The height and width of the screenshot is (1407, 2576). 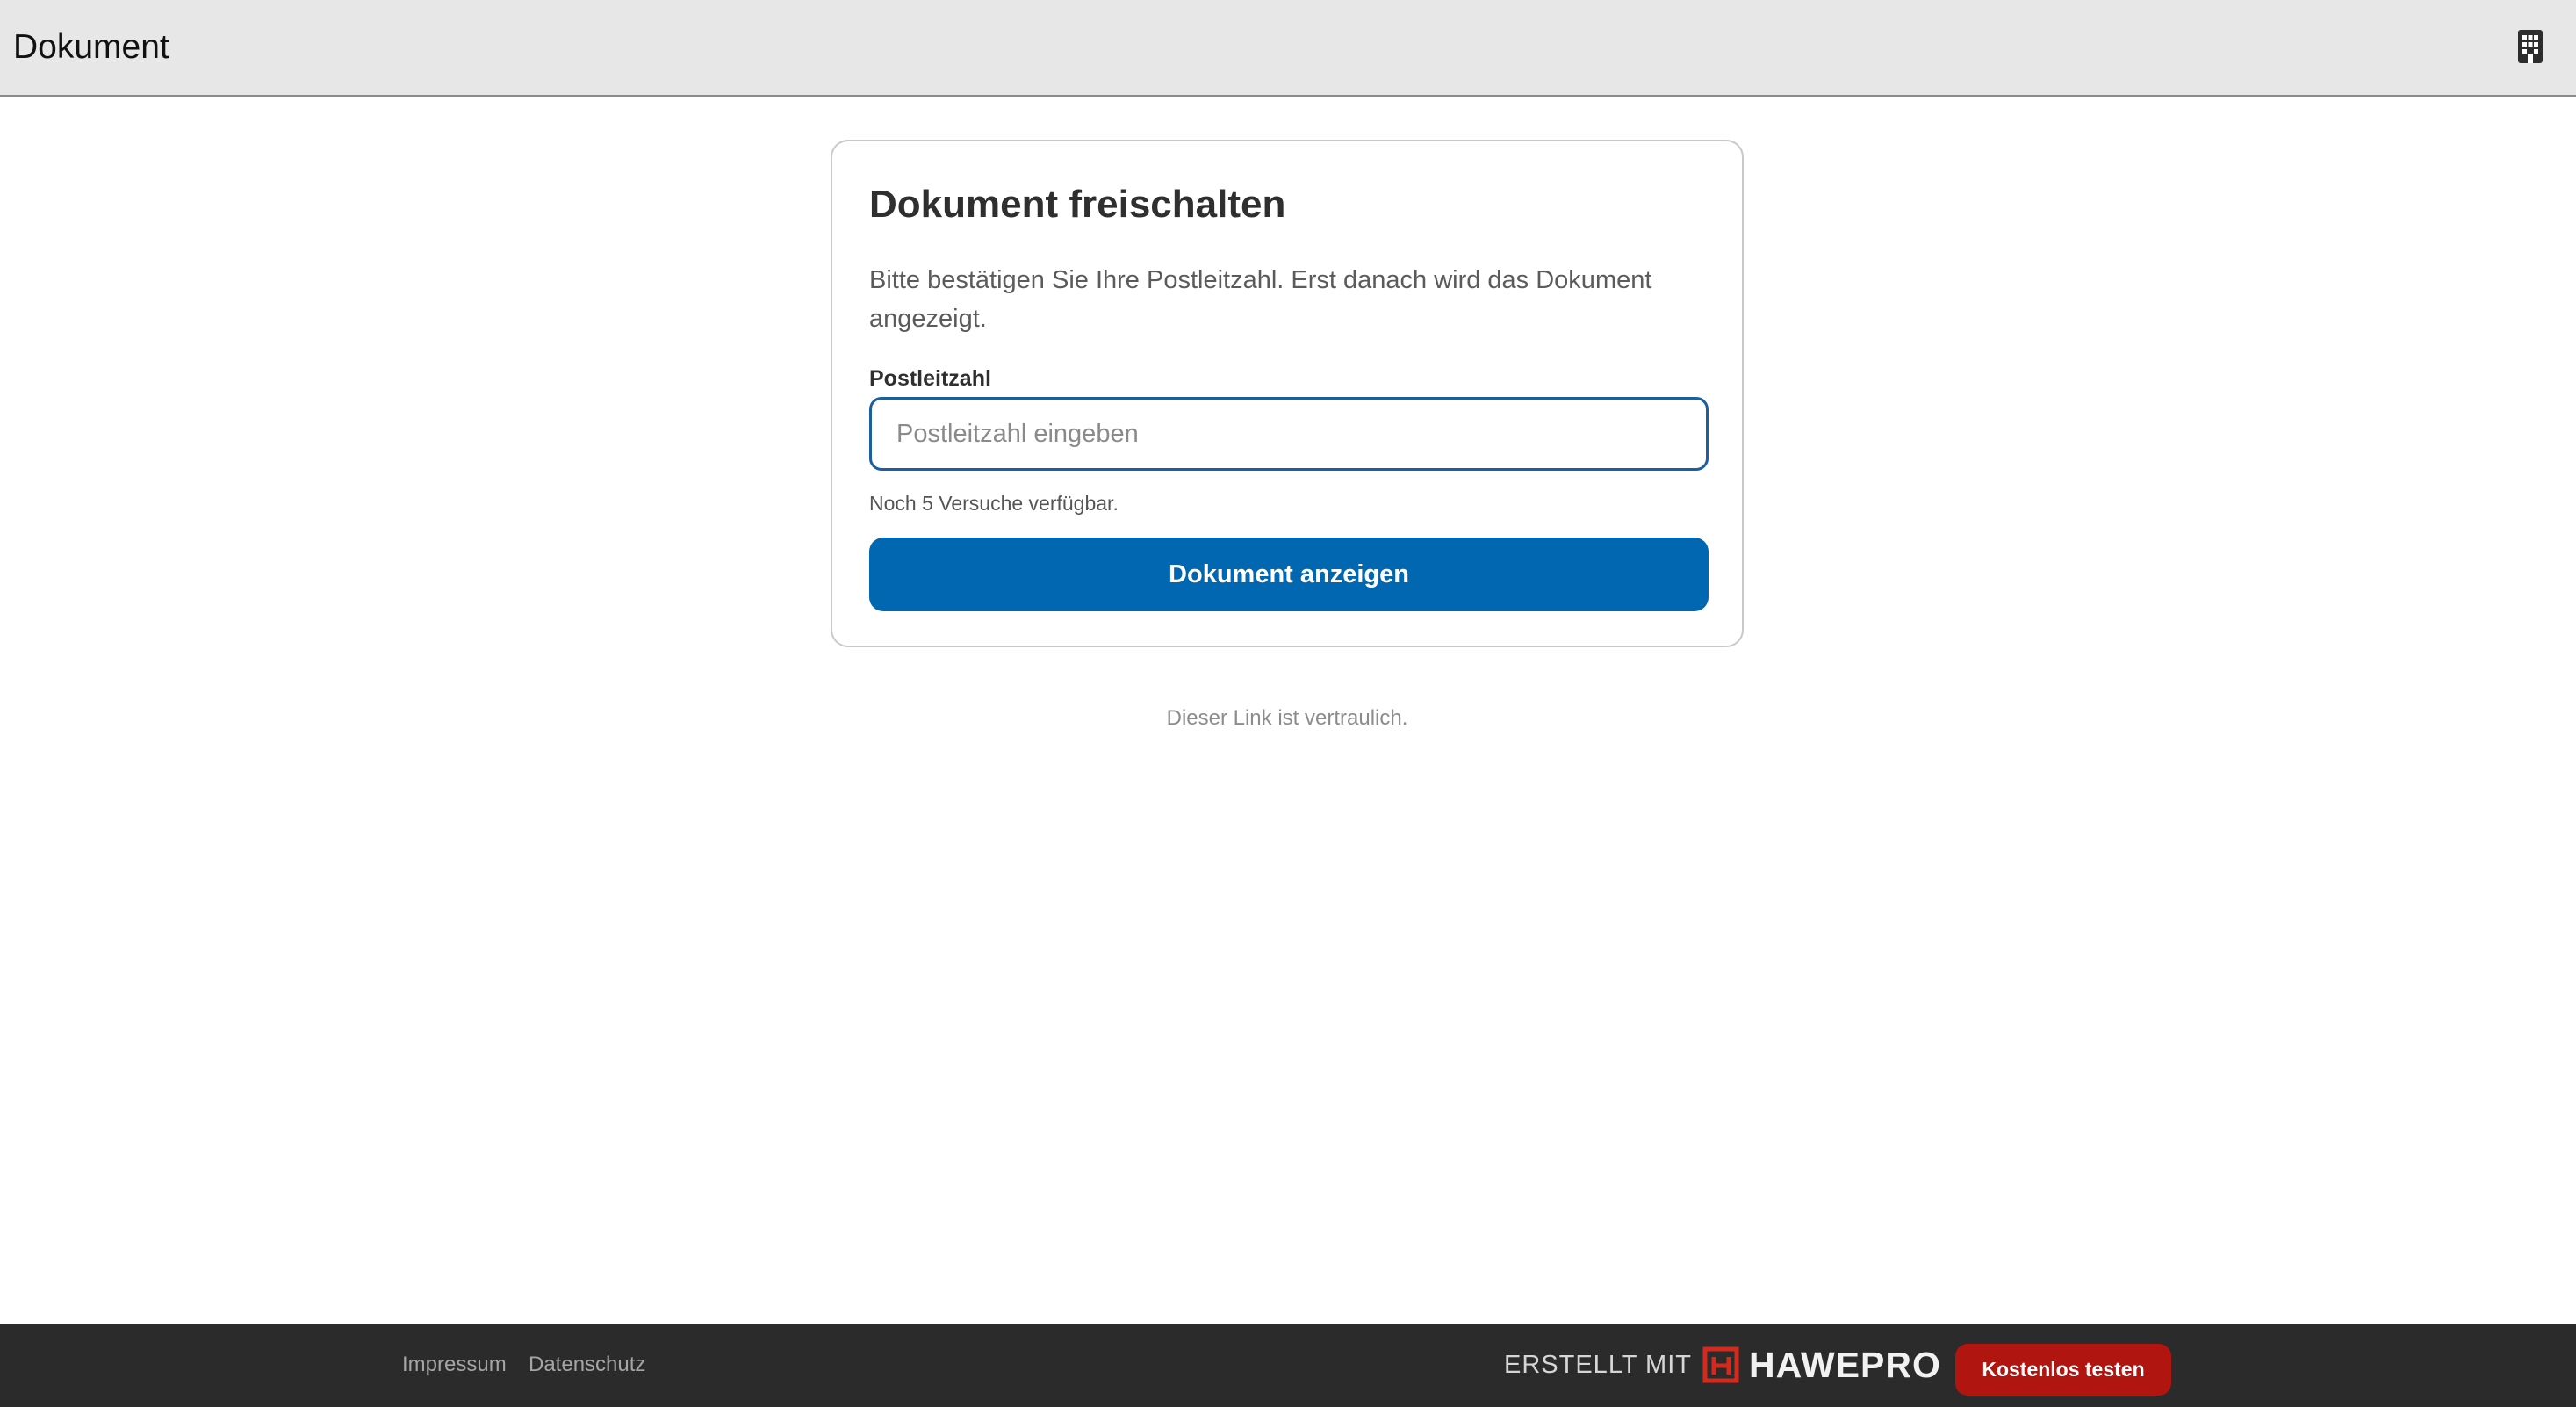 What do you see at coordinates (930, 379) in the screenshot?
I see `postal-code-label: Postleitzahl` at bounding box center [930, 379].